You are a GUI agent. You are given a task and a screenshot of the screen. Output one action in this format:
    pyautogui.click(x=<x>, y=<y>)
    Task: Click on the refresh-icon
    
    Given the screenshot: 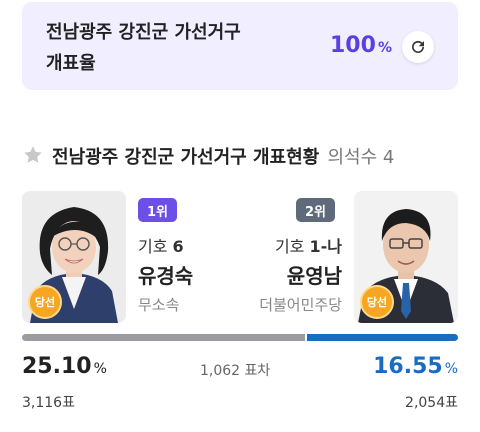 What is the action you would take?
    pyautogui.click(x=418, y=46)
    